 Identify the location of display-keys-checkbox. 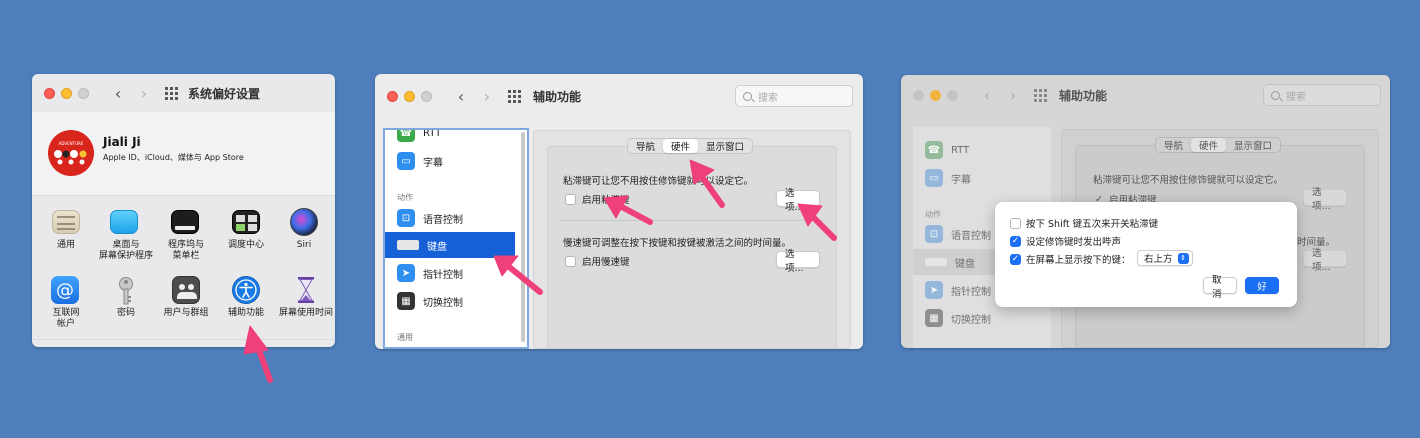
(1015, 259).